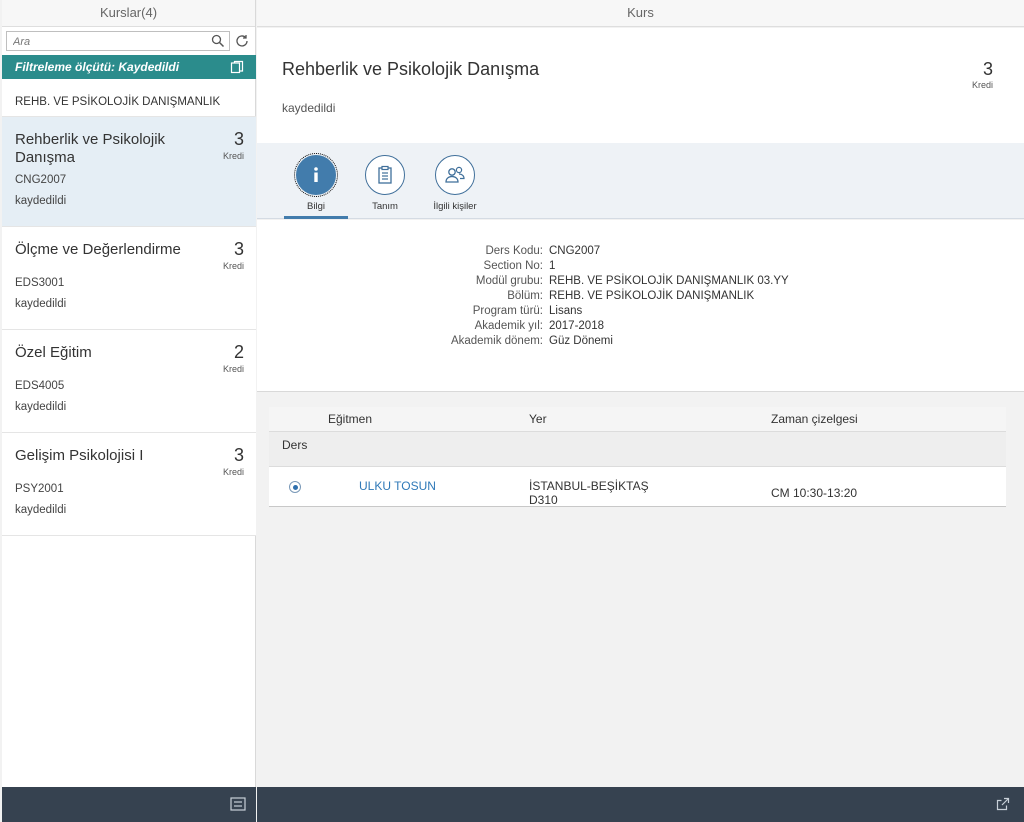 The height and width of the screenshot is (822, 1024). What do you see at coordinates (543, 500) in the screenshot?
I see `place-room: D310` at bounding box center [543, 500].